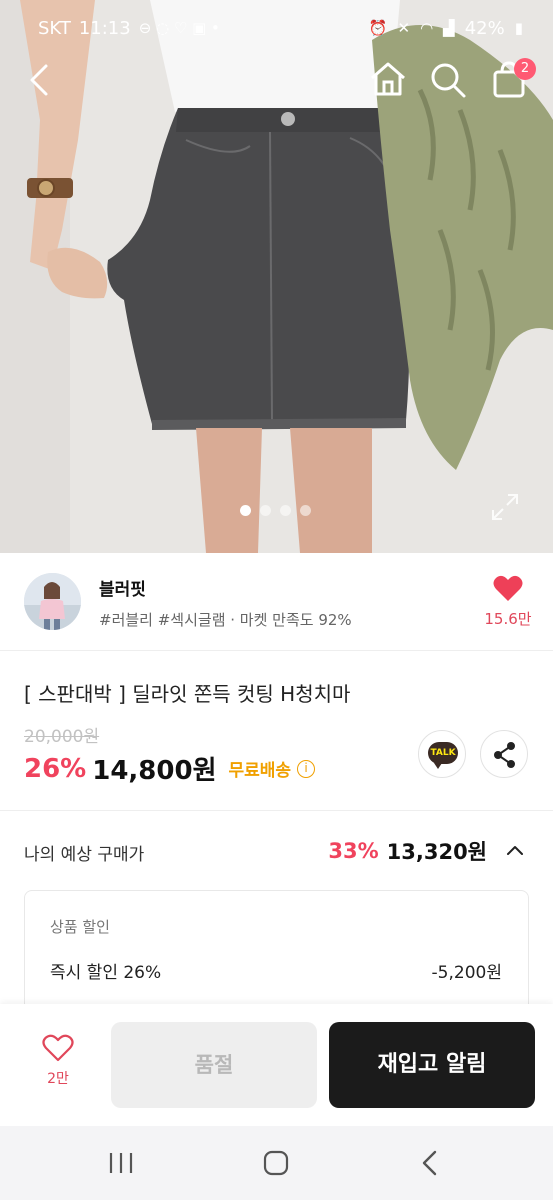  Describe the element at coordinates (276, 810) in the screenshot. I see `section-divider` at that location.